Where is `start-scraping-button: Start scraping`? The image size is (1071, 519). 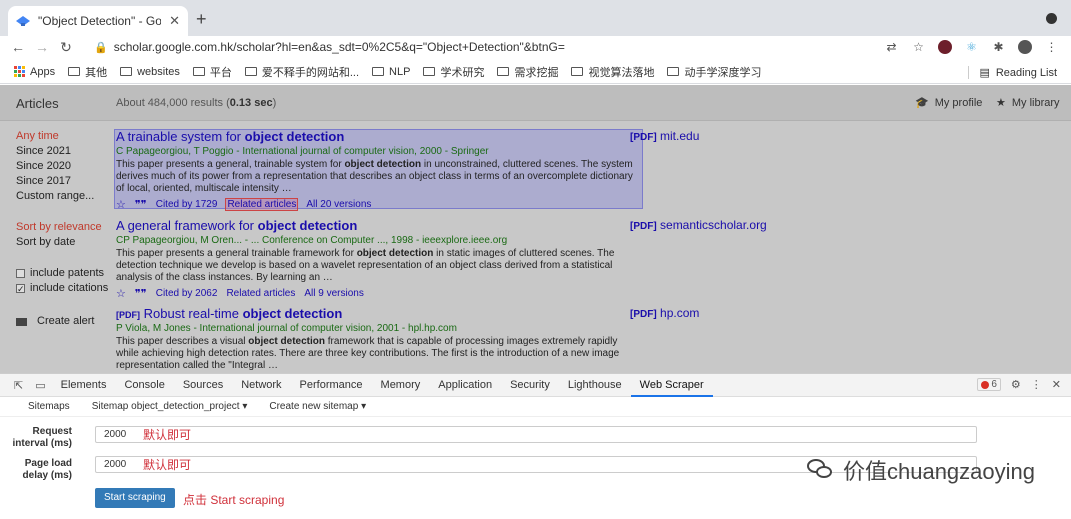 start-scraping-button: Start scraping is located at coordinates (135, 498).